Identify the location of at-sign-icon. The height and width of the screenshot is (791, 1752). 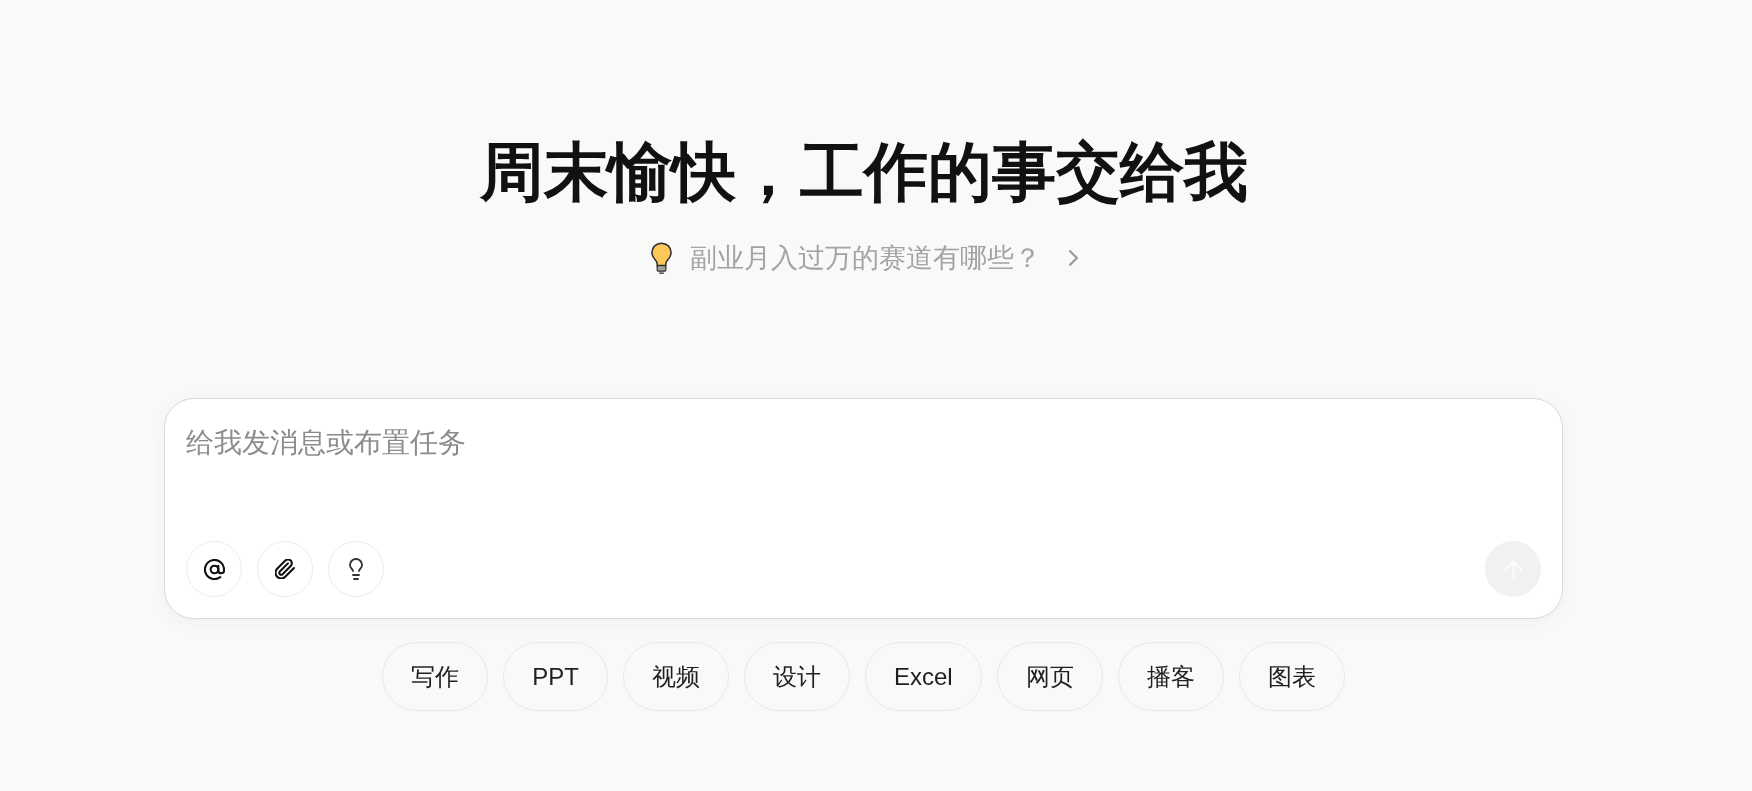
(214, 569).